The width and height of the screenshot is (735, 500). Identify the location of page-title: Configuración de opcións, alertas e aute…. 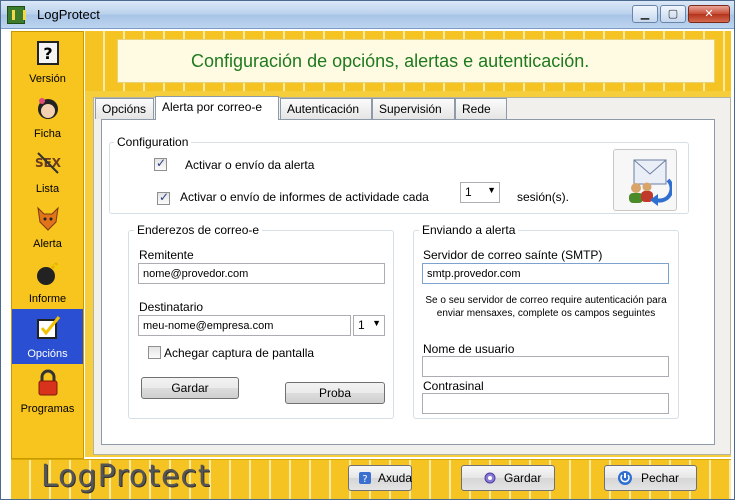
(390, 61).